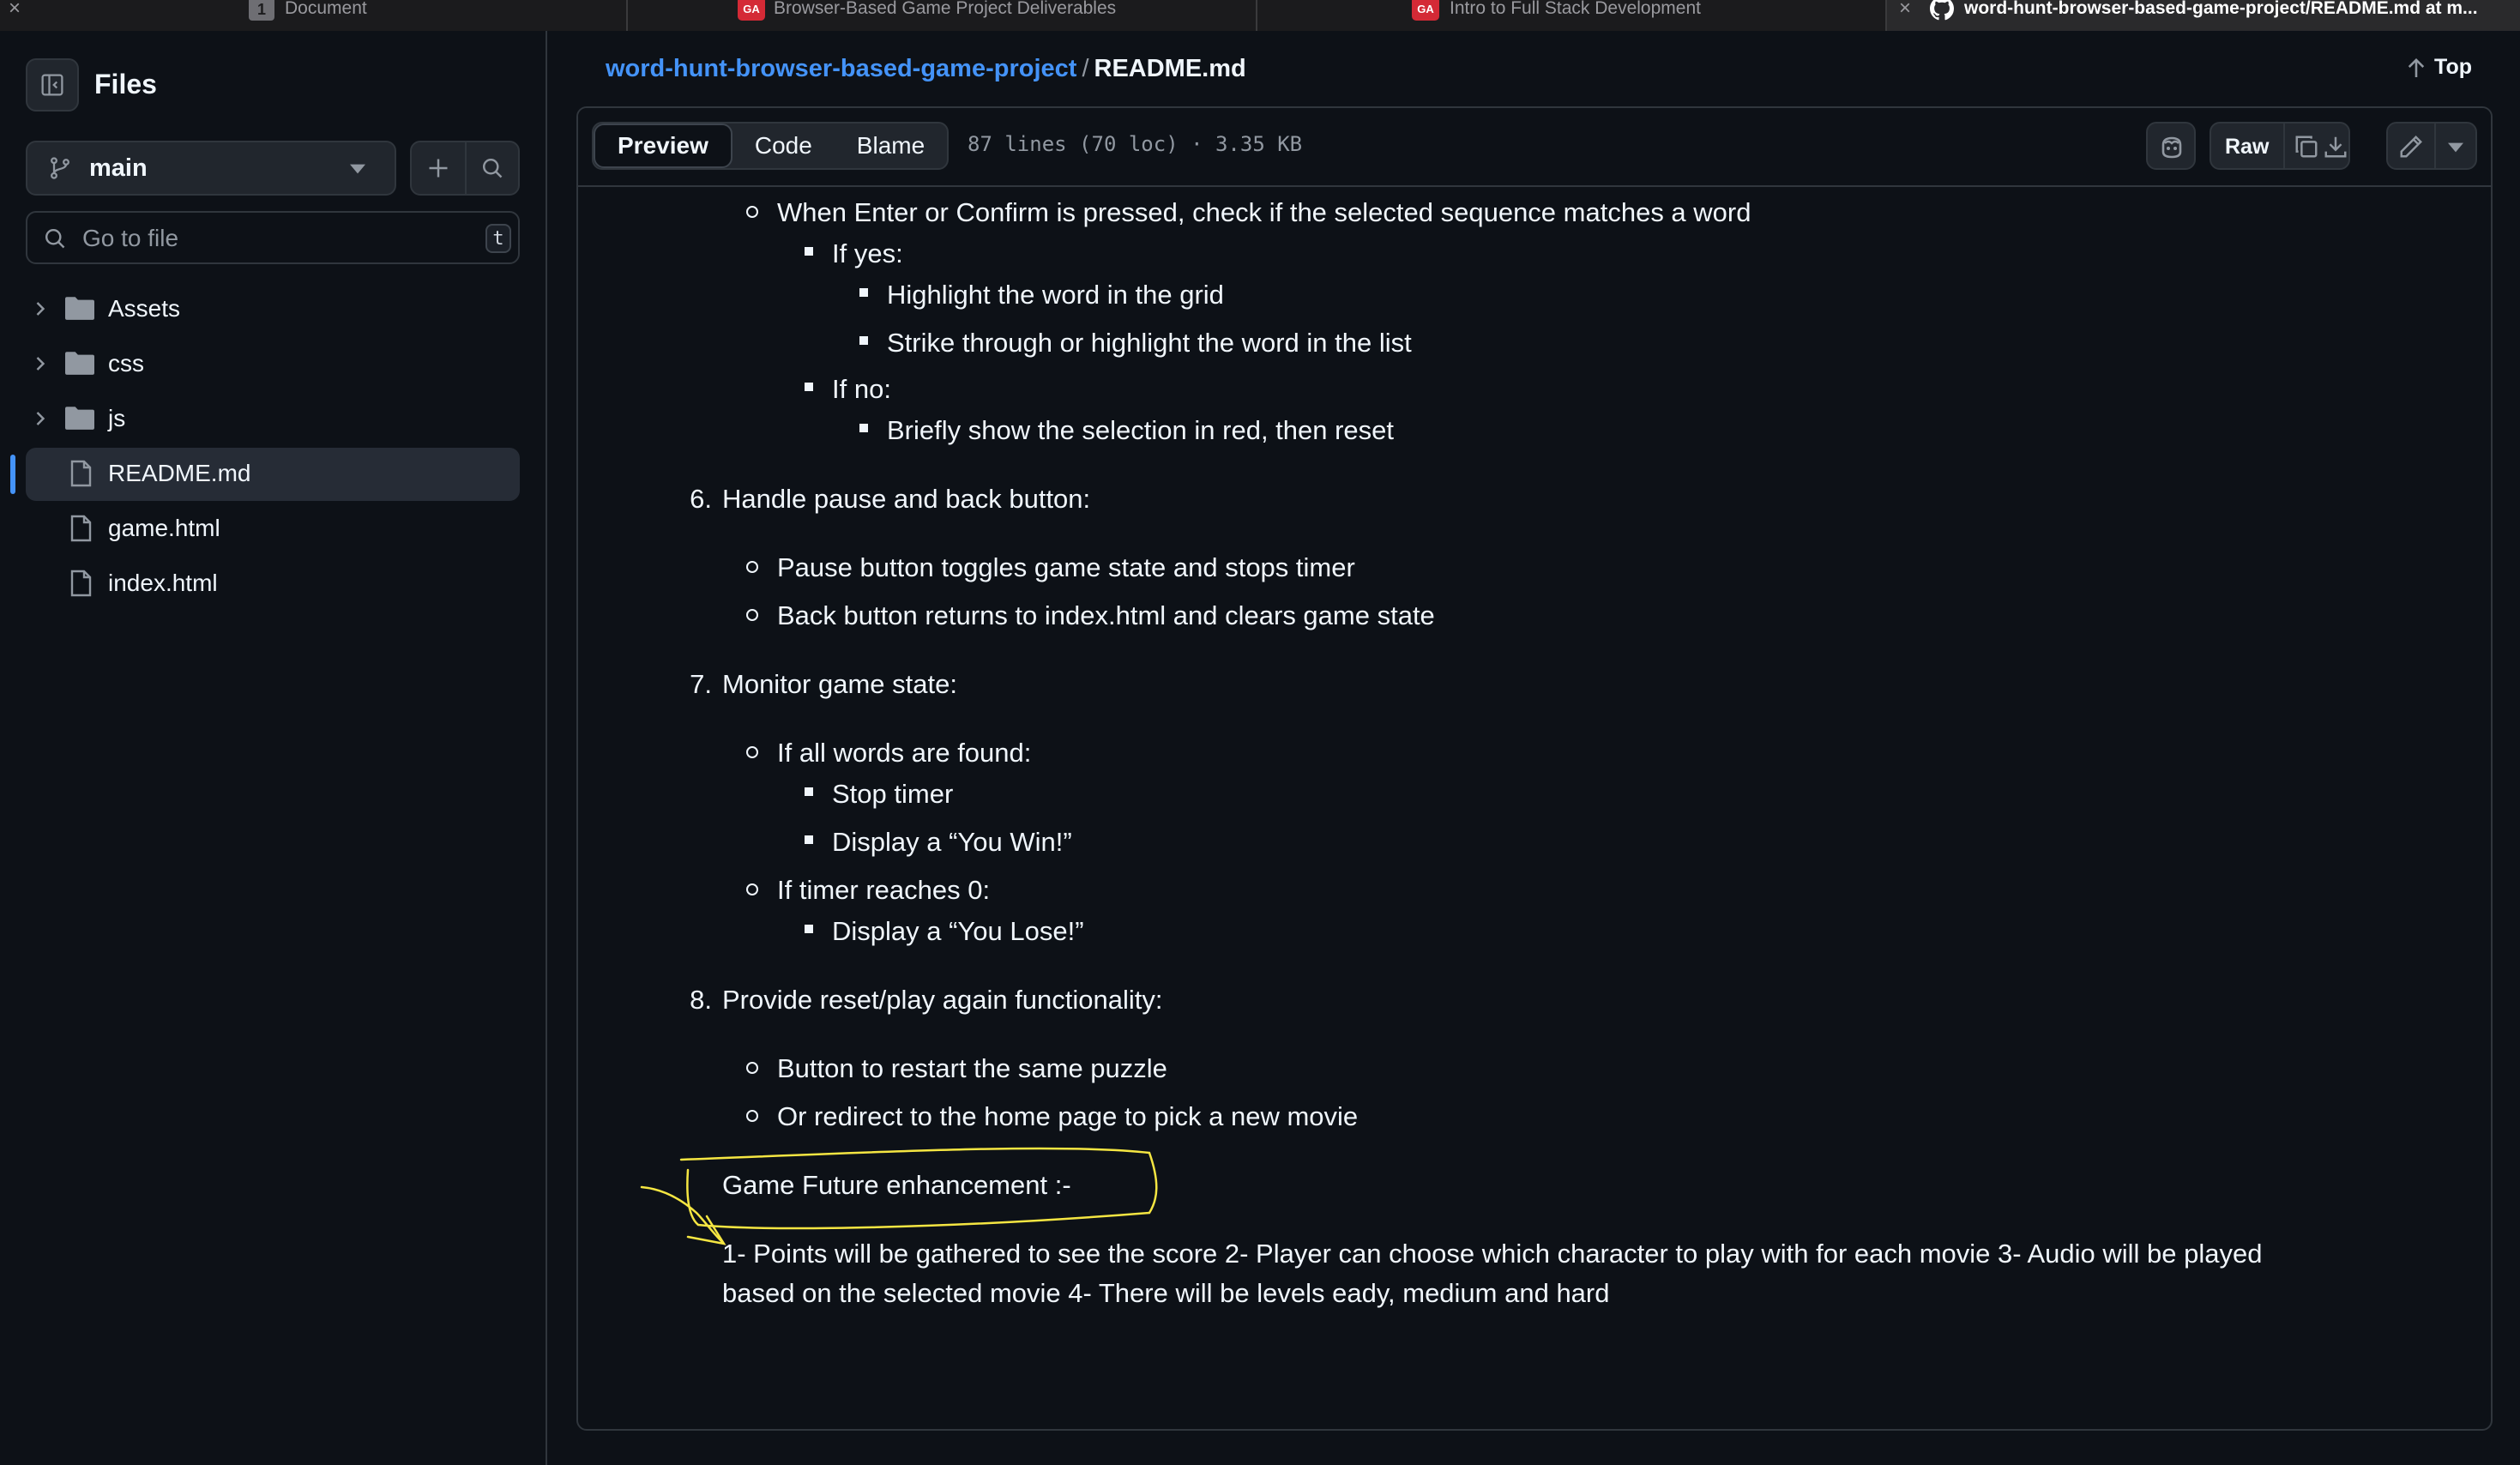 Image resolution: width=2520 pixels, height=1465 pixels. I want to click on browser-tab-full-stack: GA Intro to Full Stack Development, so click(1572, 15).